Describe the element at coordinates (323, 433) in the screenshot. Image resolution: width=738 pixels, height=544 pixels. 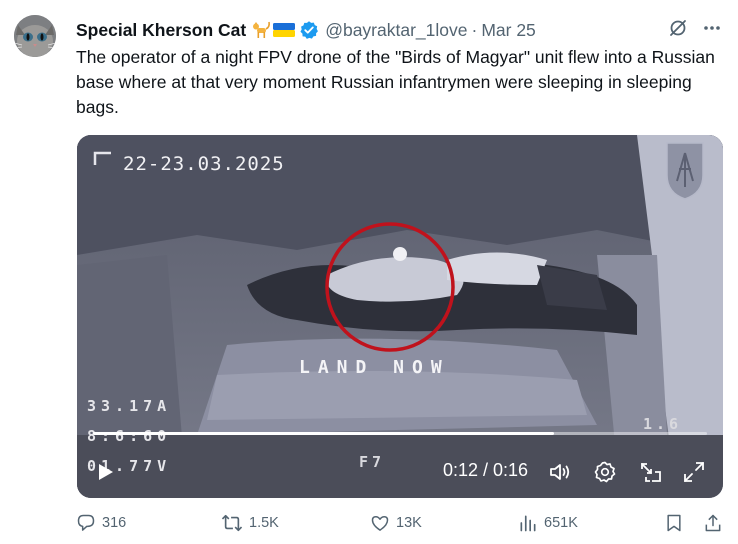
I see `video-progress-fill` at that location.